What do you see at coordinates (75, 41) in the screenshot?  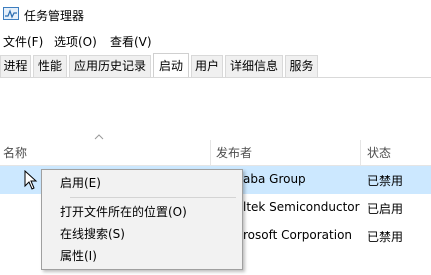 I see `menu-options: 选项(O)` at bounding box center [75, 41].